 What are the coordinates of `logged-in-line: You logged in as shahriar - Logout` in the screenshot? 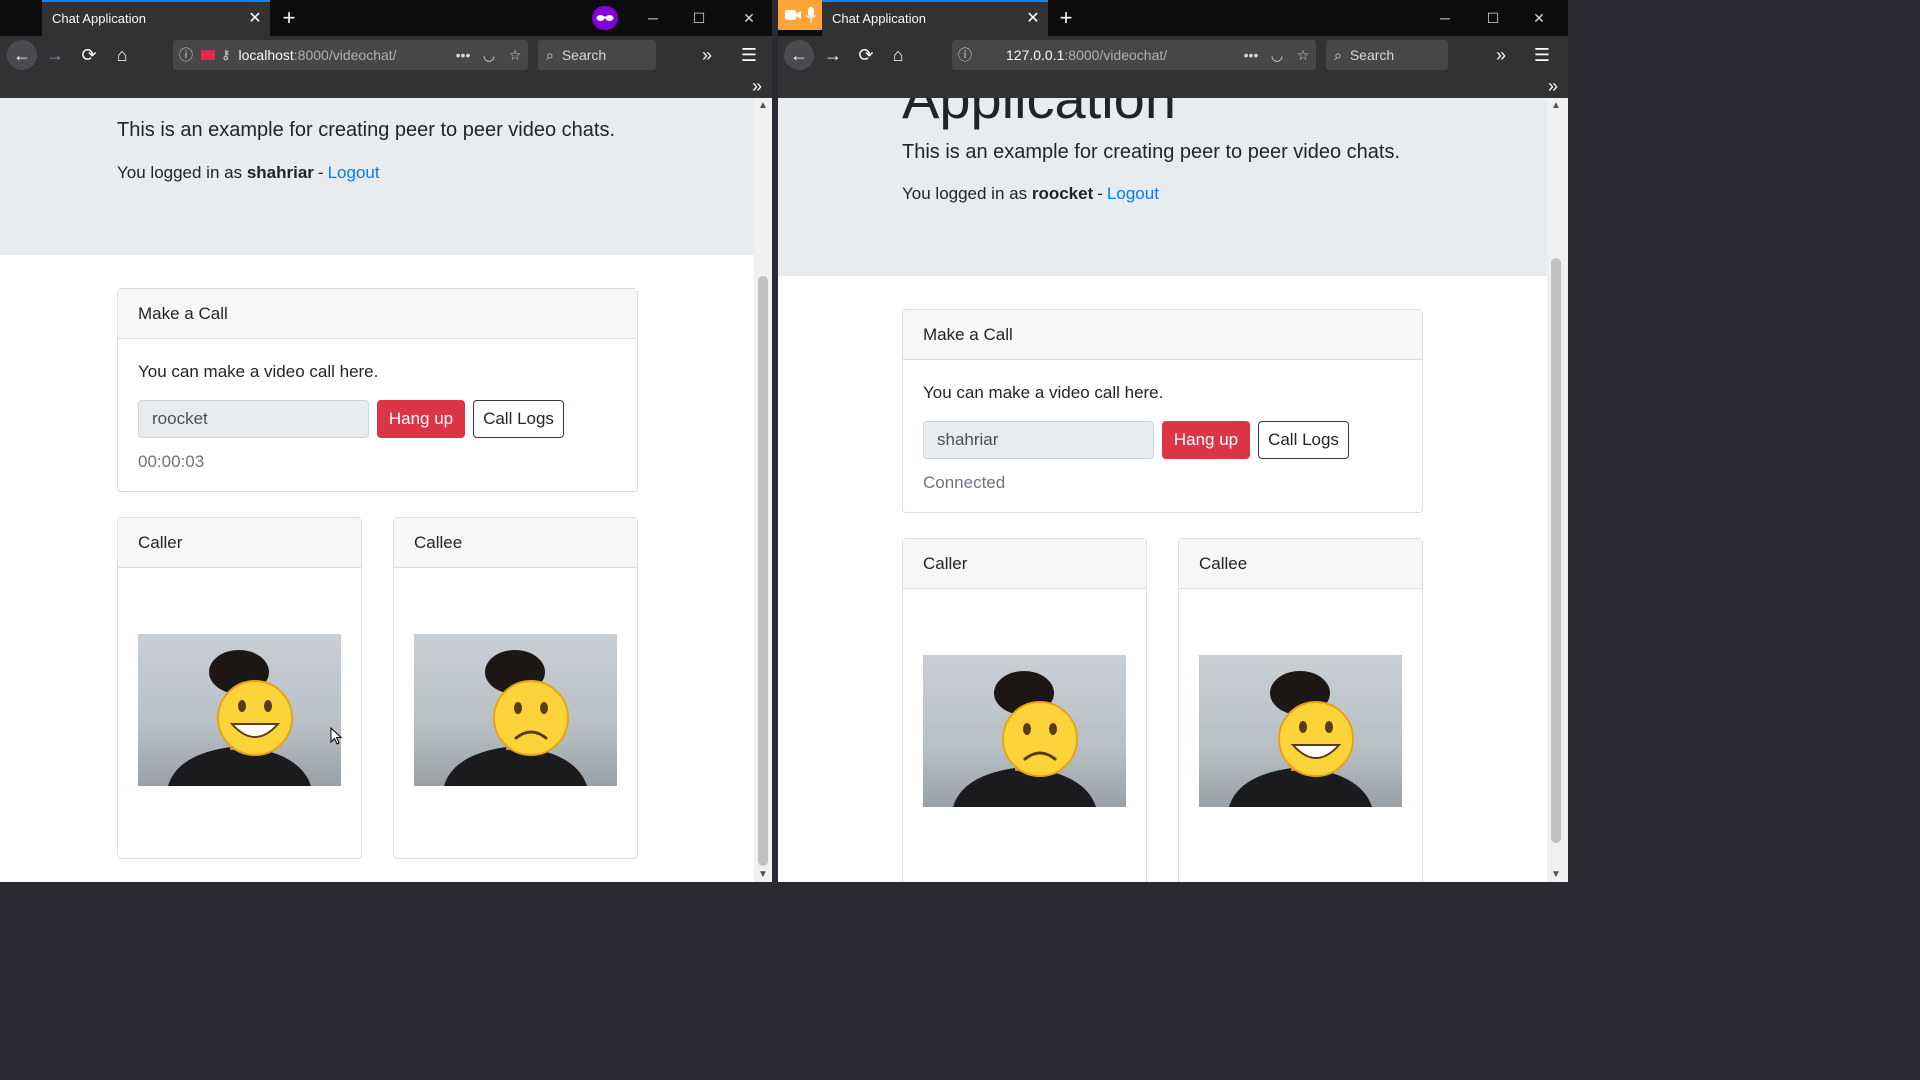 It's located at (248, 172).